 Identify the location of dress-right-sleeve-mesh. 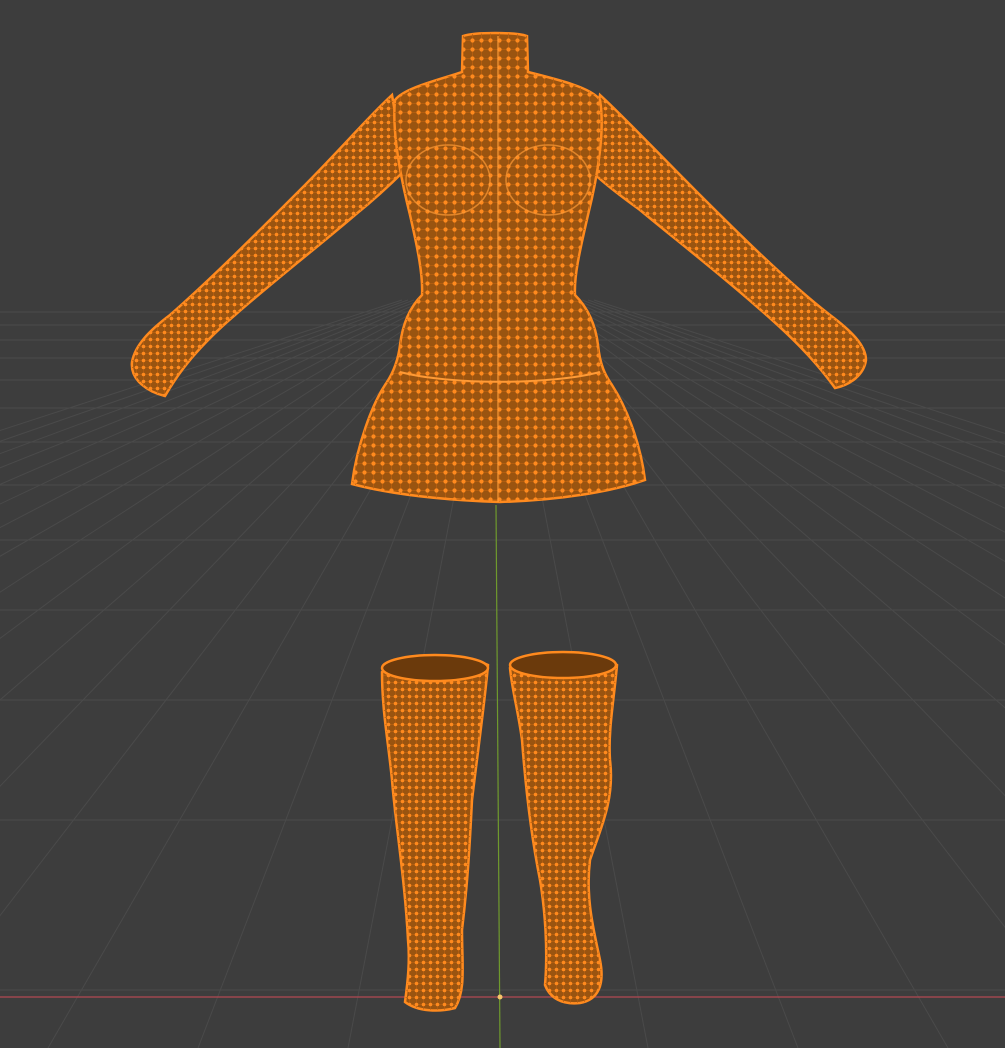
(727, 241).